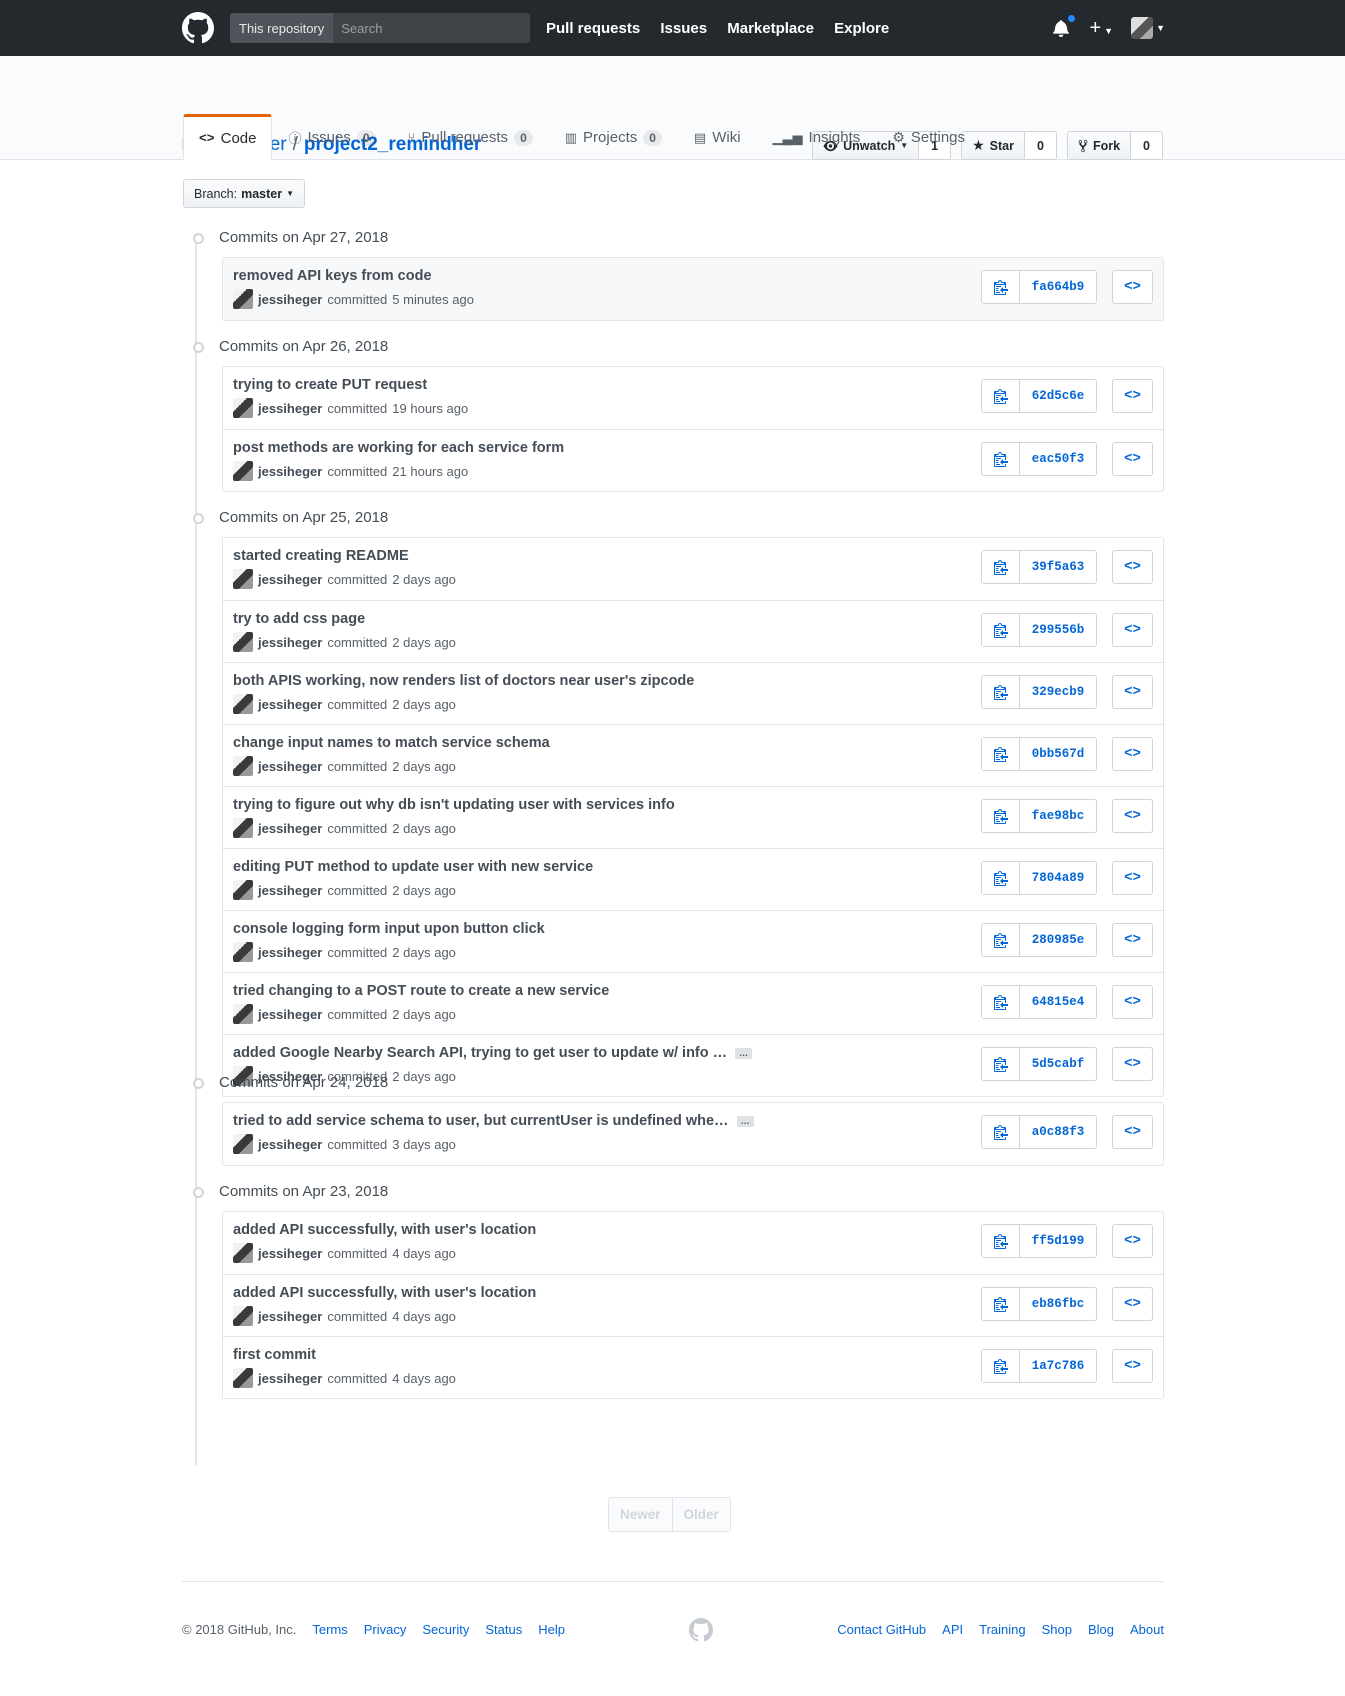  I want to click on commit-message-link: first commit, so click(274, 1355).